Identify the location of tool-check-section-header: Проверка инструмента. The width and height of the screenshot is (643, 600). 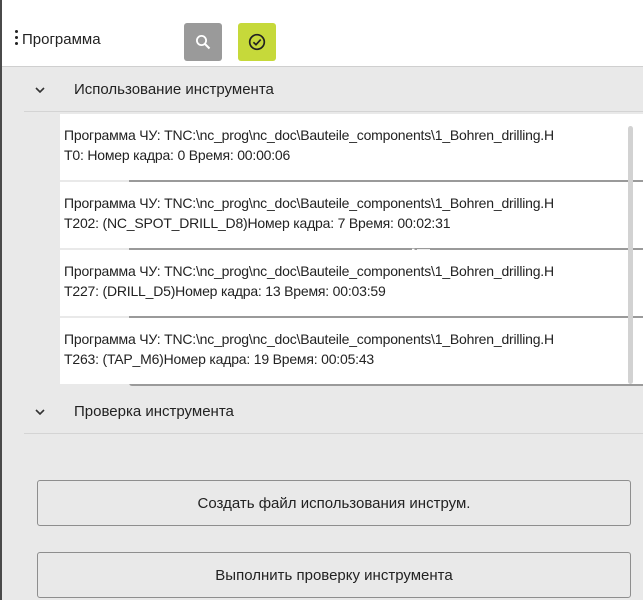
(333, 412).